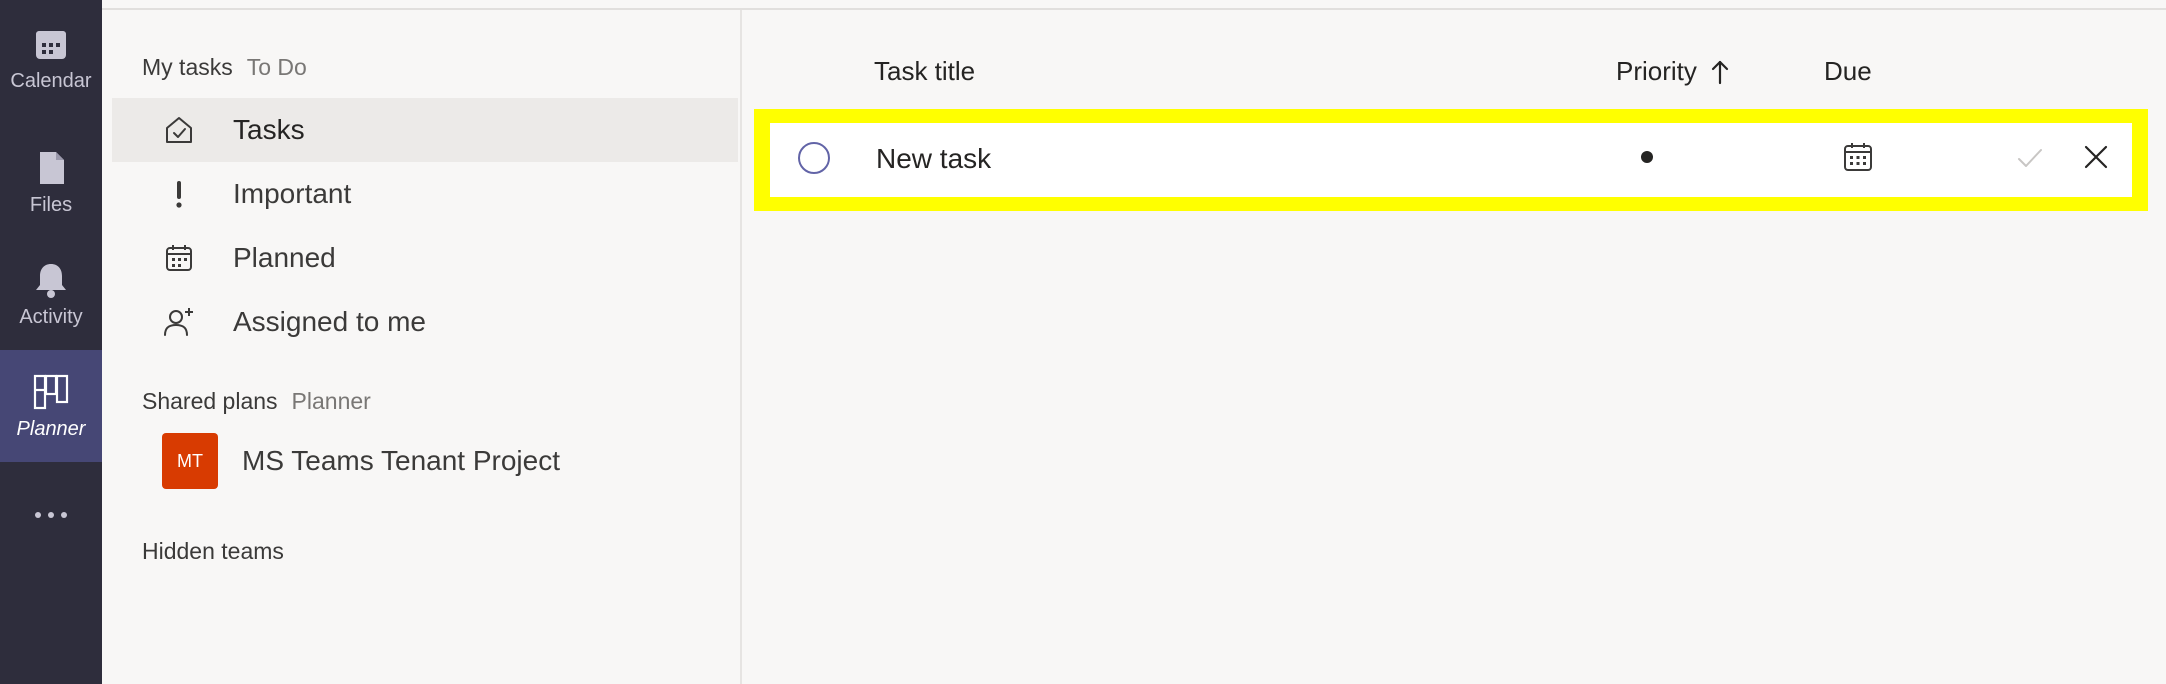 The image size is (2166, 684). I want to click on new-task-title-input, so click(1226, 159).